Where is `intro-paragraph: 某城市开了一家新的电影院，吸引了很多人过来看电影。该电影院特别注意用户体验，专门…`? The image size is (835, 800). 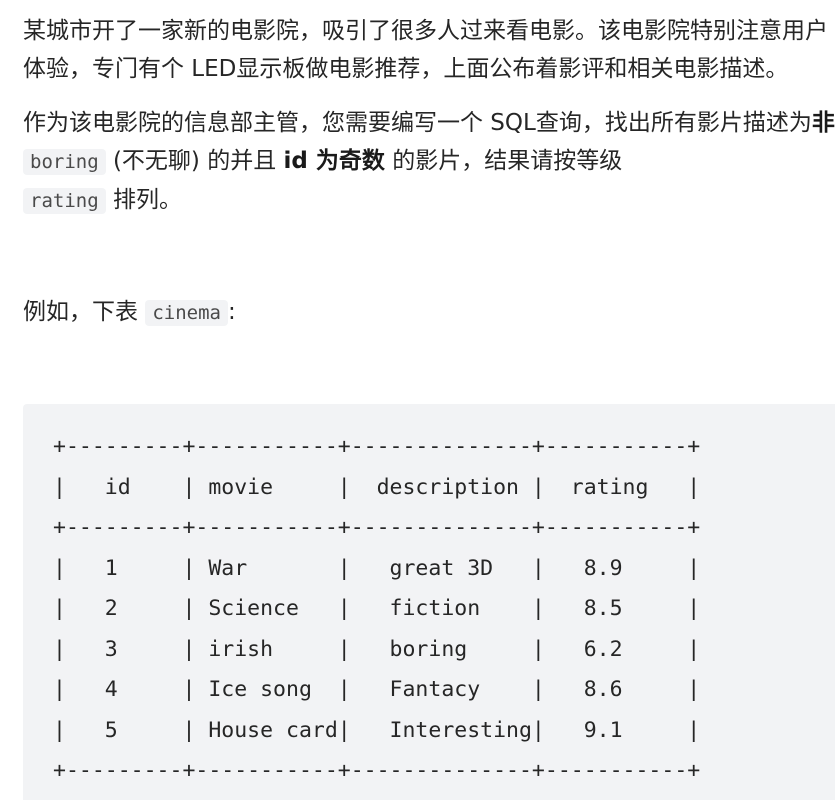
intro-paragraph: 某城市开了一家新的电影院，吸引了很多人过来看电影。该电影院特别注意用户体验，专门… is located at coordinates (425, 50).